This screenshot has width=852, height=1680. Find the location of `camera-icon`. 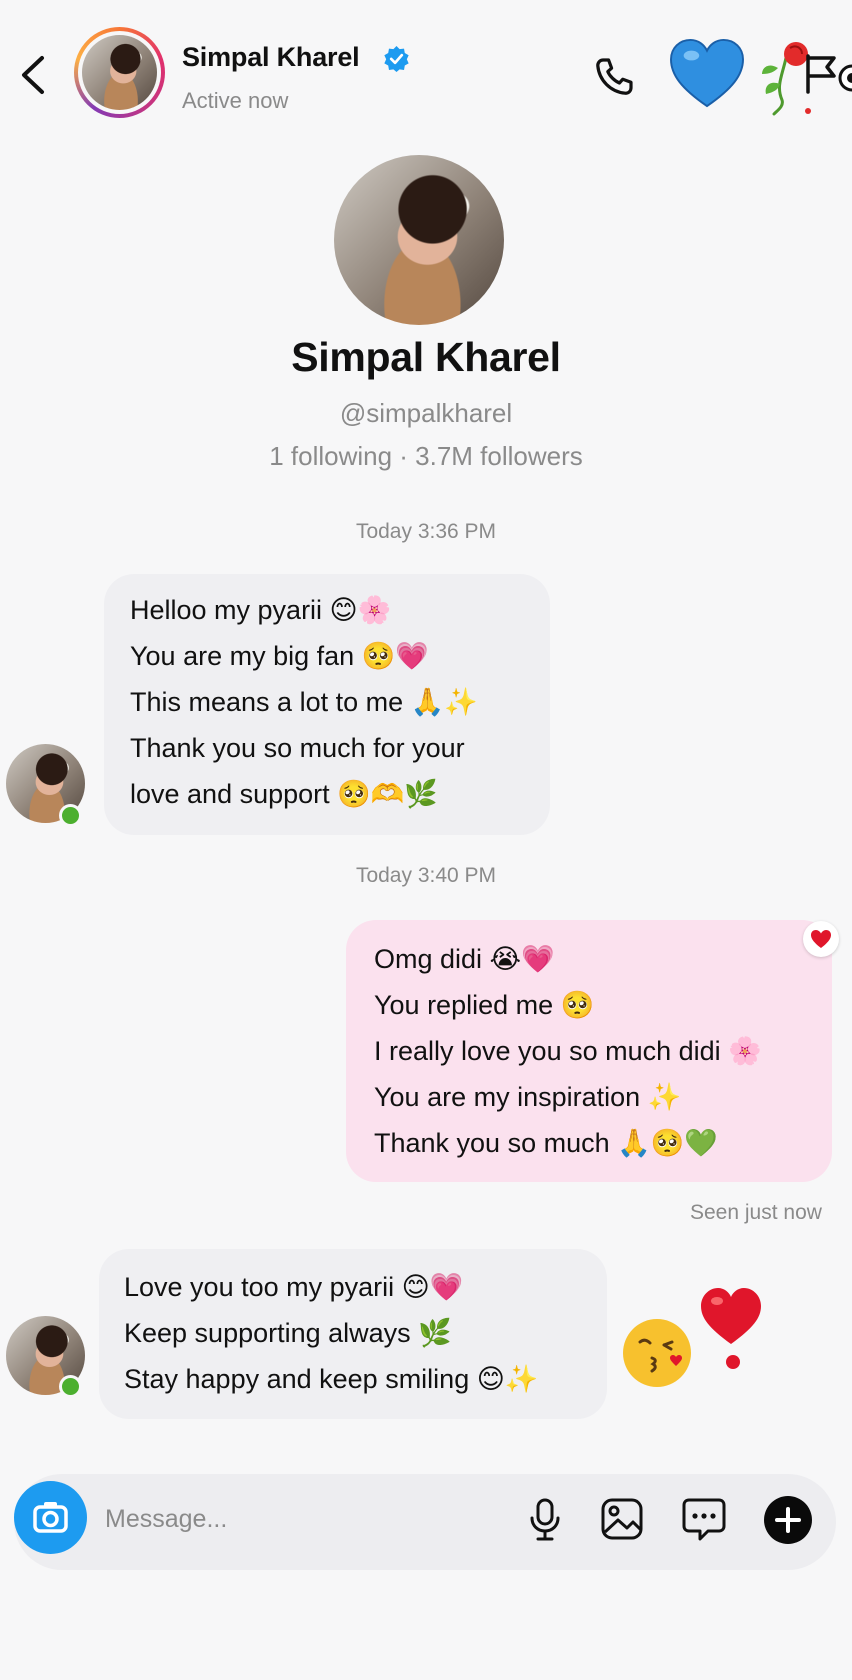

camera-icon is located at coordinates (50, 1517).